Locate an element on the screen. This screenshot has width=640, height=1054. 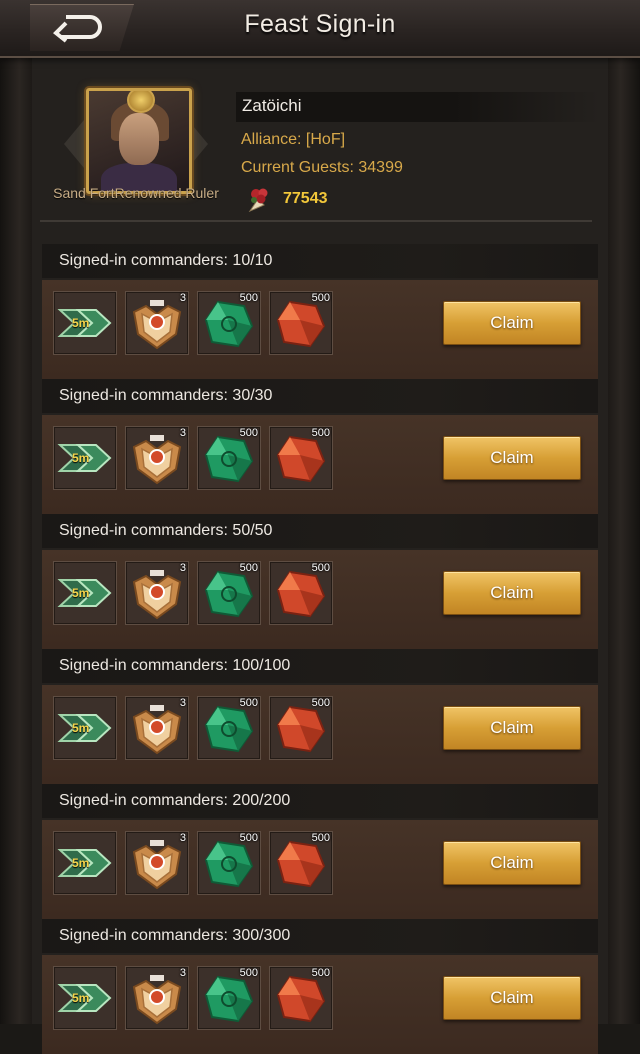
flower-count: 77543 is located at coordinates (305, 198).